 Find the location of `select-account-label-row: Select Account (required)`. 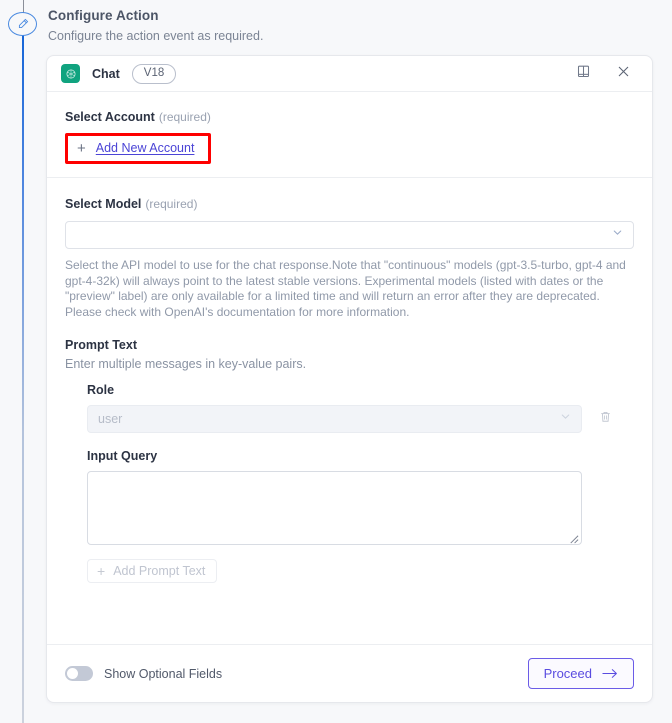

select-account-label-row: Select Account (required) is located at coordinates (349, 117).